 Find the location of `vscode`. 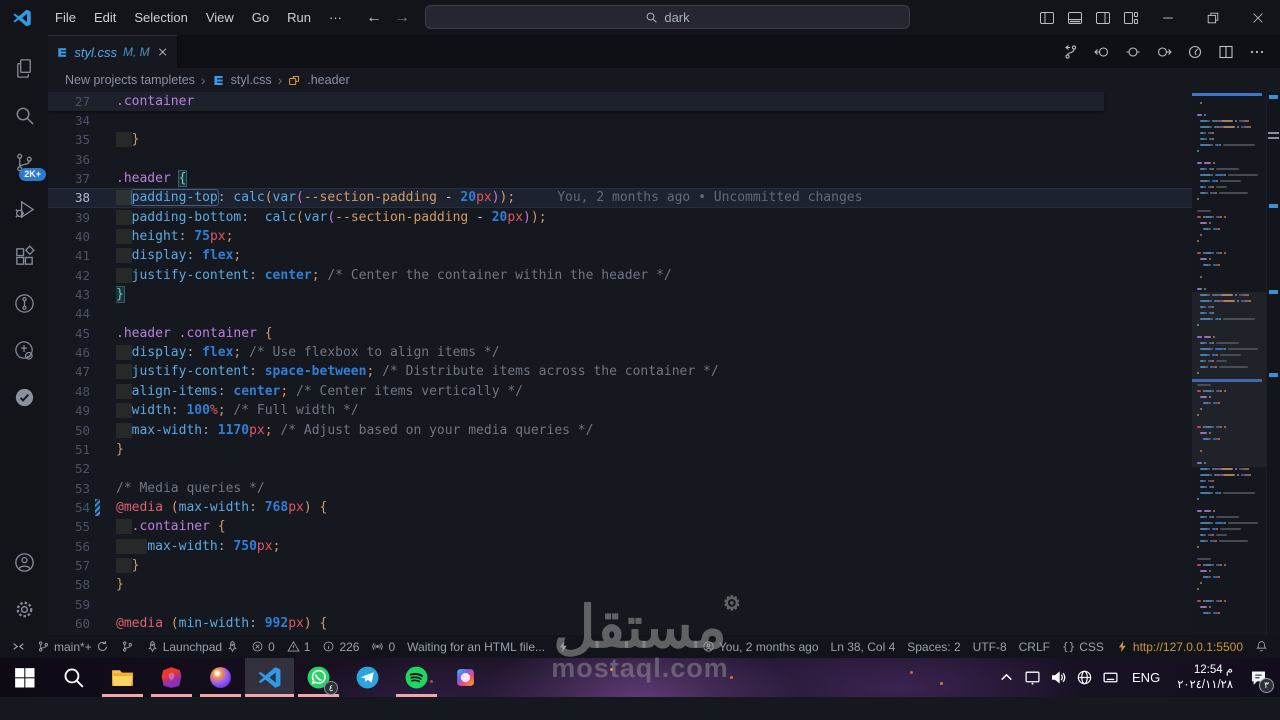

vscode is located at coordinates (269, 677).